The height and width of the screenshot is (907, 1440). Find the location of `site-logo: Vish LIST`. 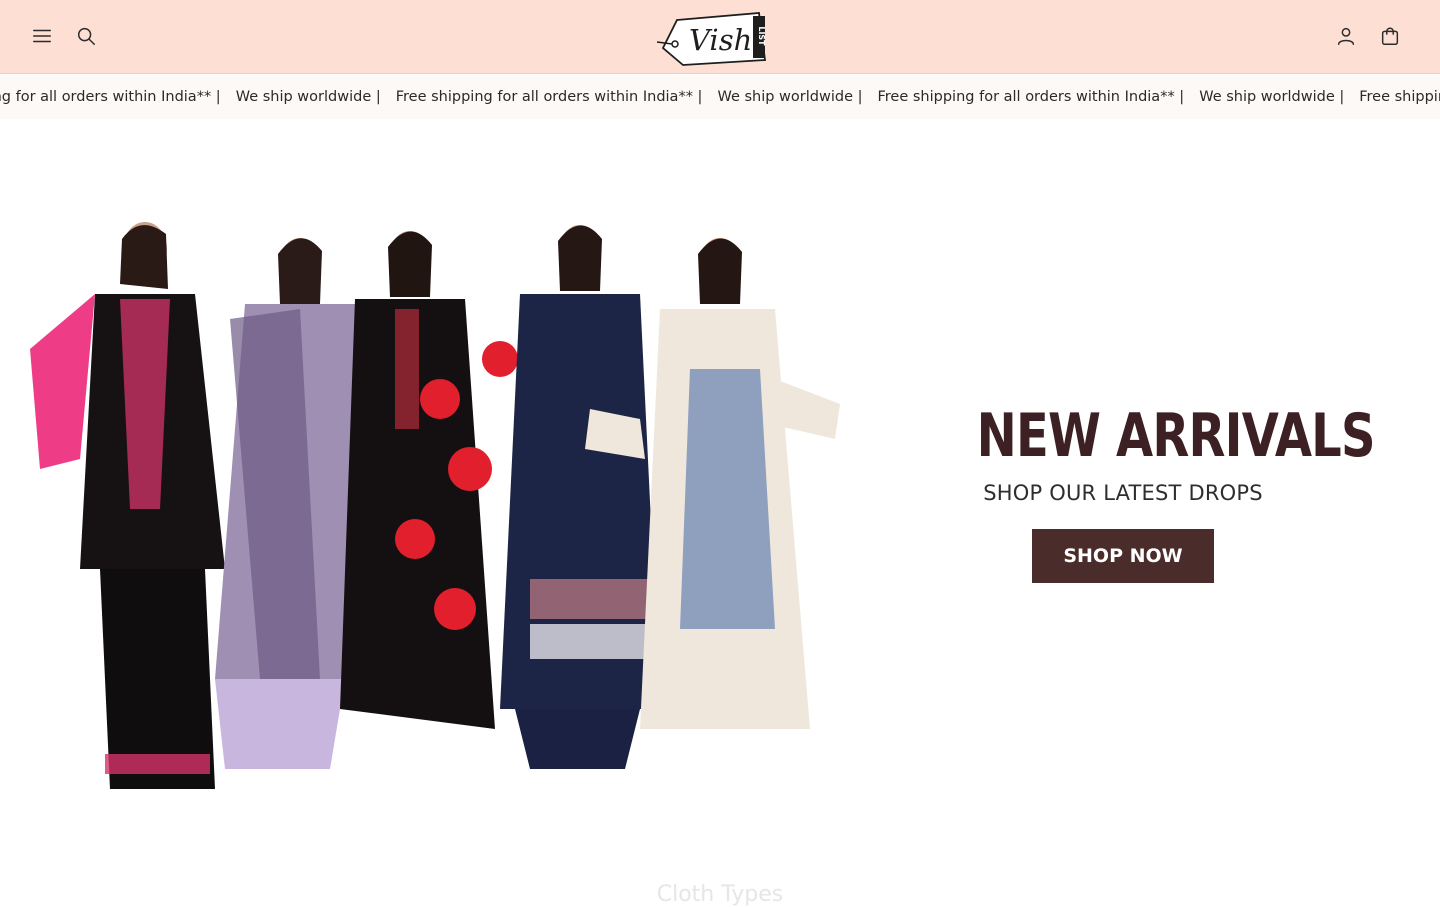

site-logo: Vish LIST is located at coordinates (713, 38).